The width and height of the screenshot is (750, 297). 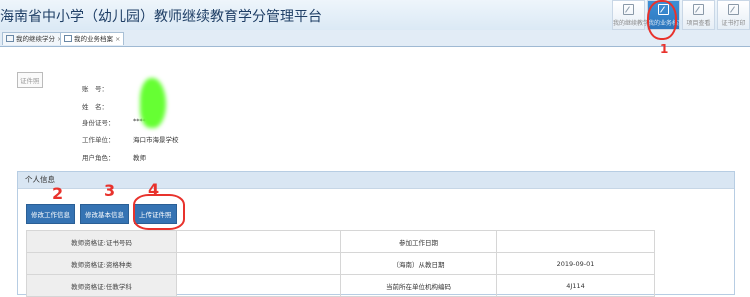 I want to click on table-row: 教师资格证:任教学科 当前所在单位机构编码 4J114, so click(x=340, y=285).